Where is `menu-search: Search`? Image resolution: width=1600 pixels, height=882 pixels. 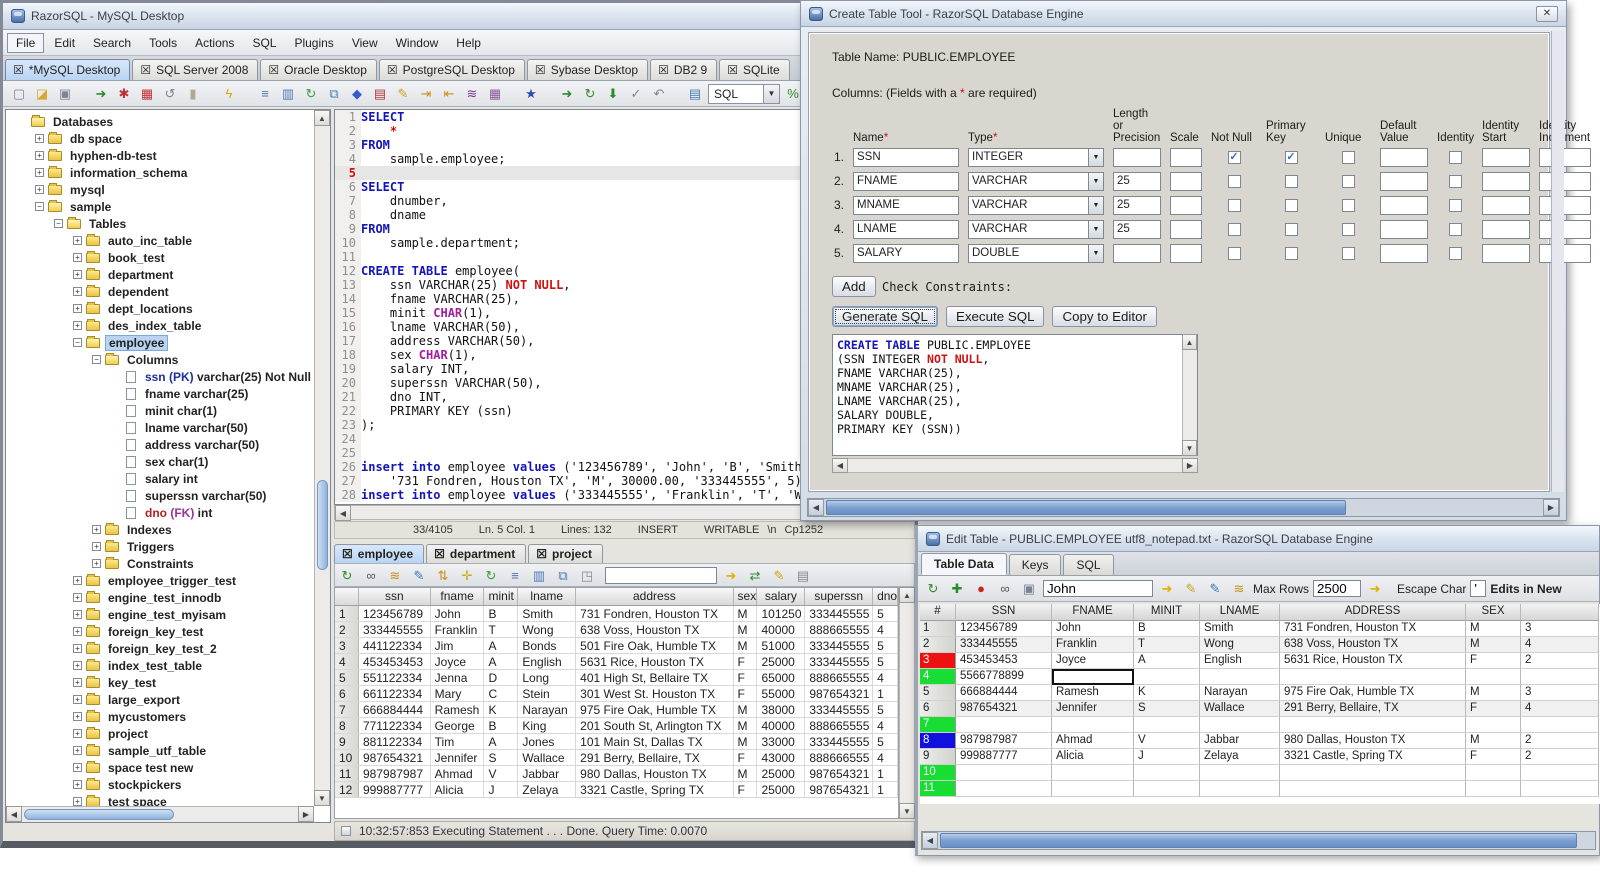 menu-search: Search is located at coordinates (112, 43).